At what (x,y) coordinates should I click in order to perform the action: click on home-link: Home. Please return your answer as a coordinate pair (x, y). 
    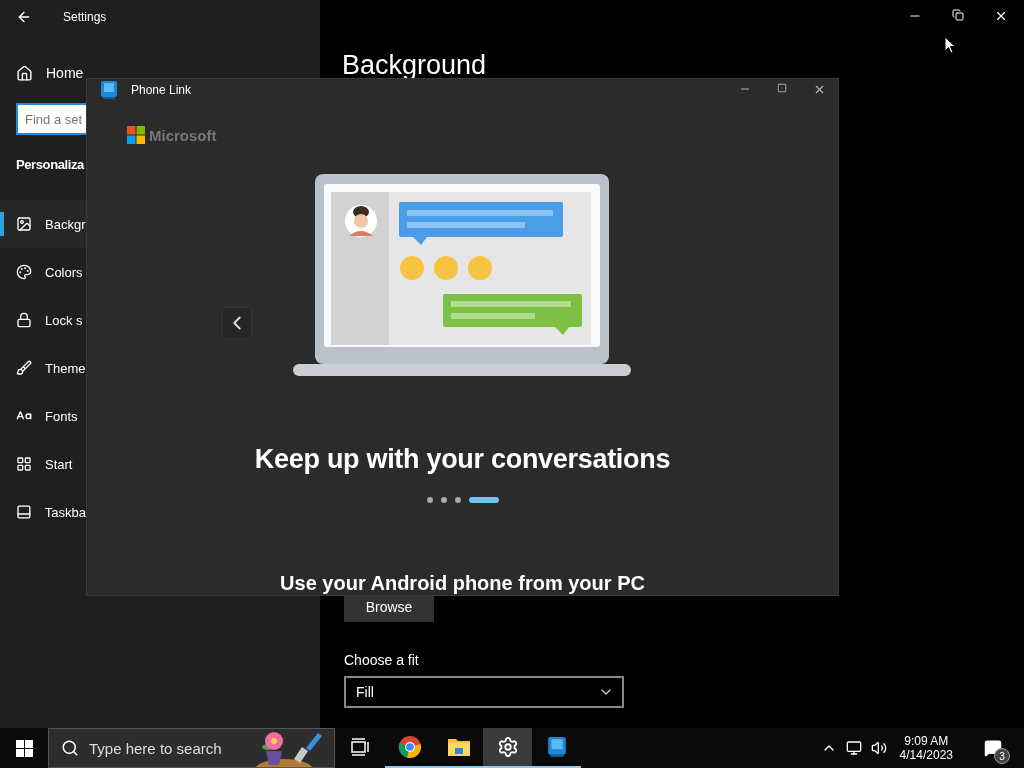
    Looking at the image, I should click on (43, 73).